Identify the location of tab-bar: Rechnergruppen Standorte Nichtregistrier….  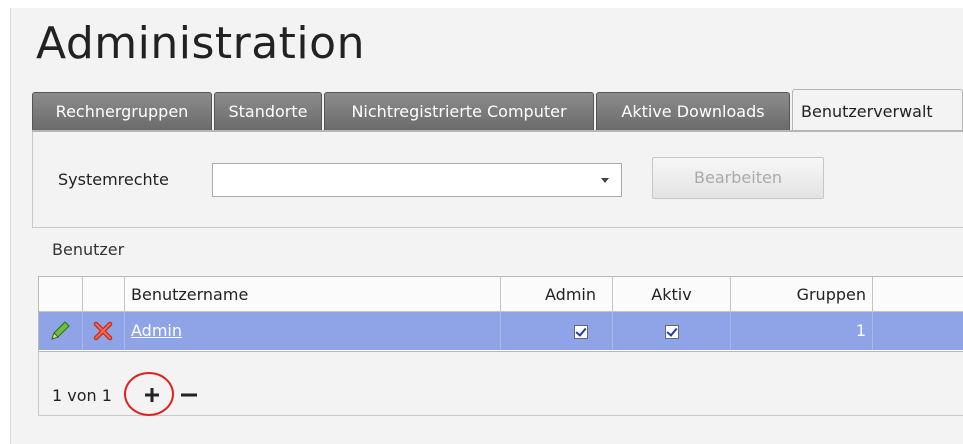
(497, 110).